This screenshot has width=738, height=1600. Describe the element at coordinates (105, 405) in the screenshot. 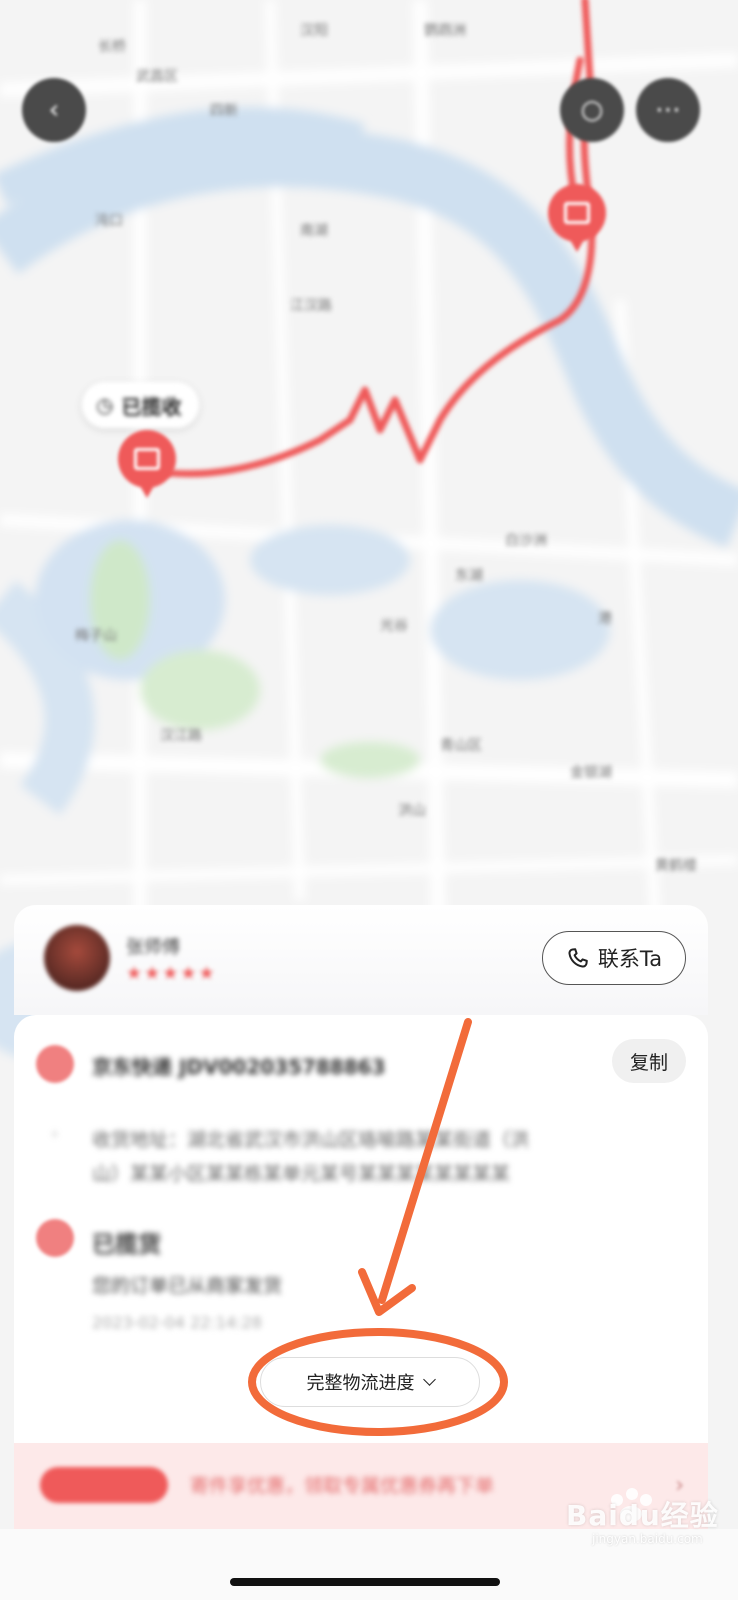

I see `clock-icon: ◷` at that location.